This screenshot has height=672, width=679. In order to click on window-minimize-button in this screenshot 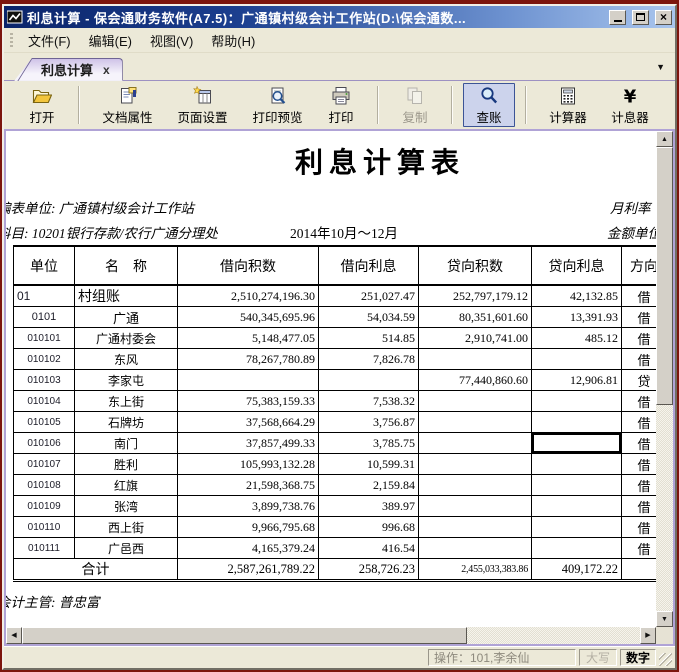, I will do `click(617, 17)`.